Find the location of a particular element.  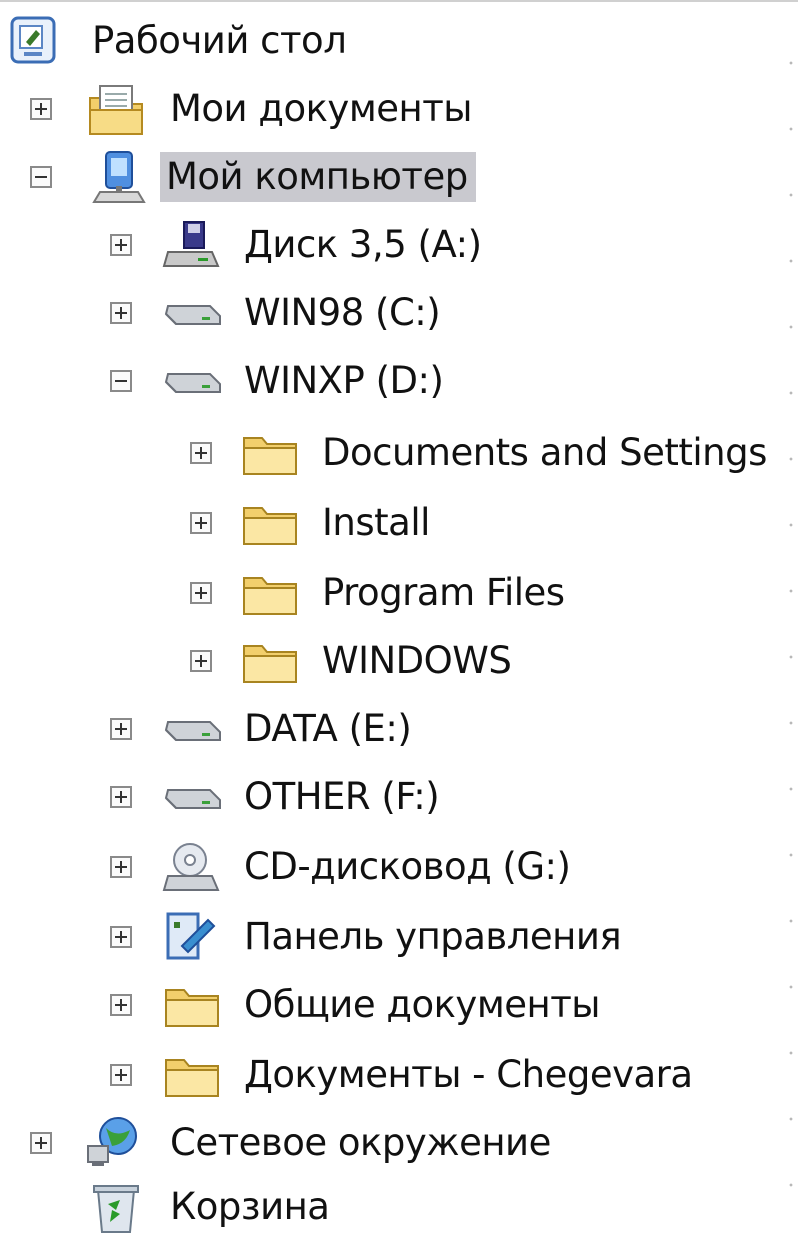

tree-item-desktop: Рабочий стол is located at coordinates (390, 42).